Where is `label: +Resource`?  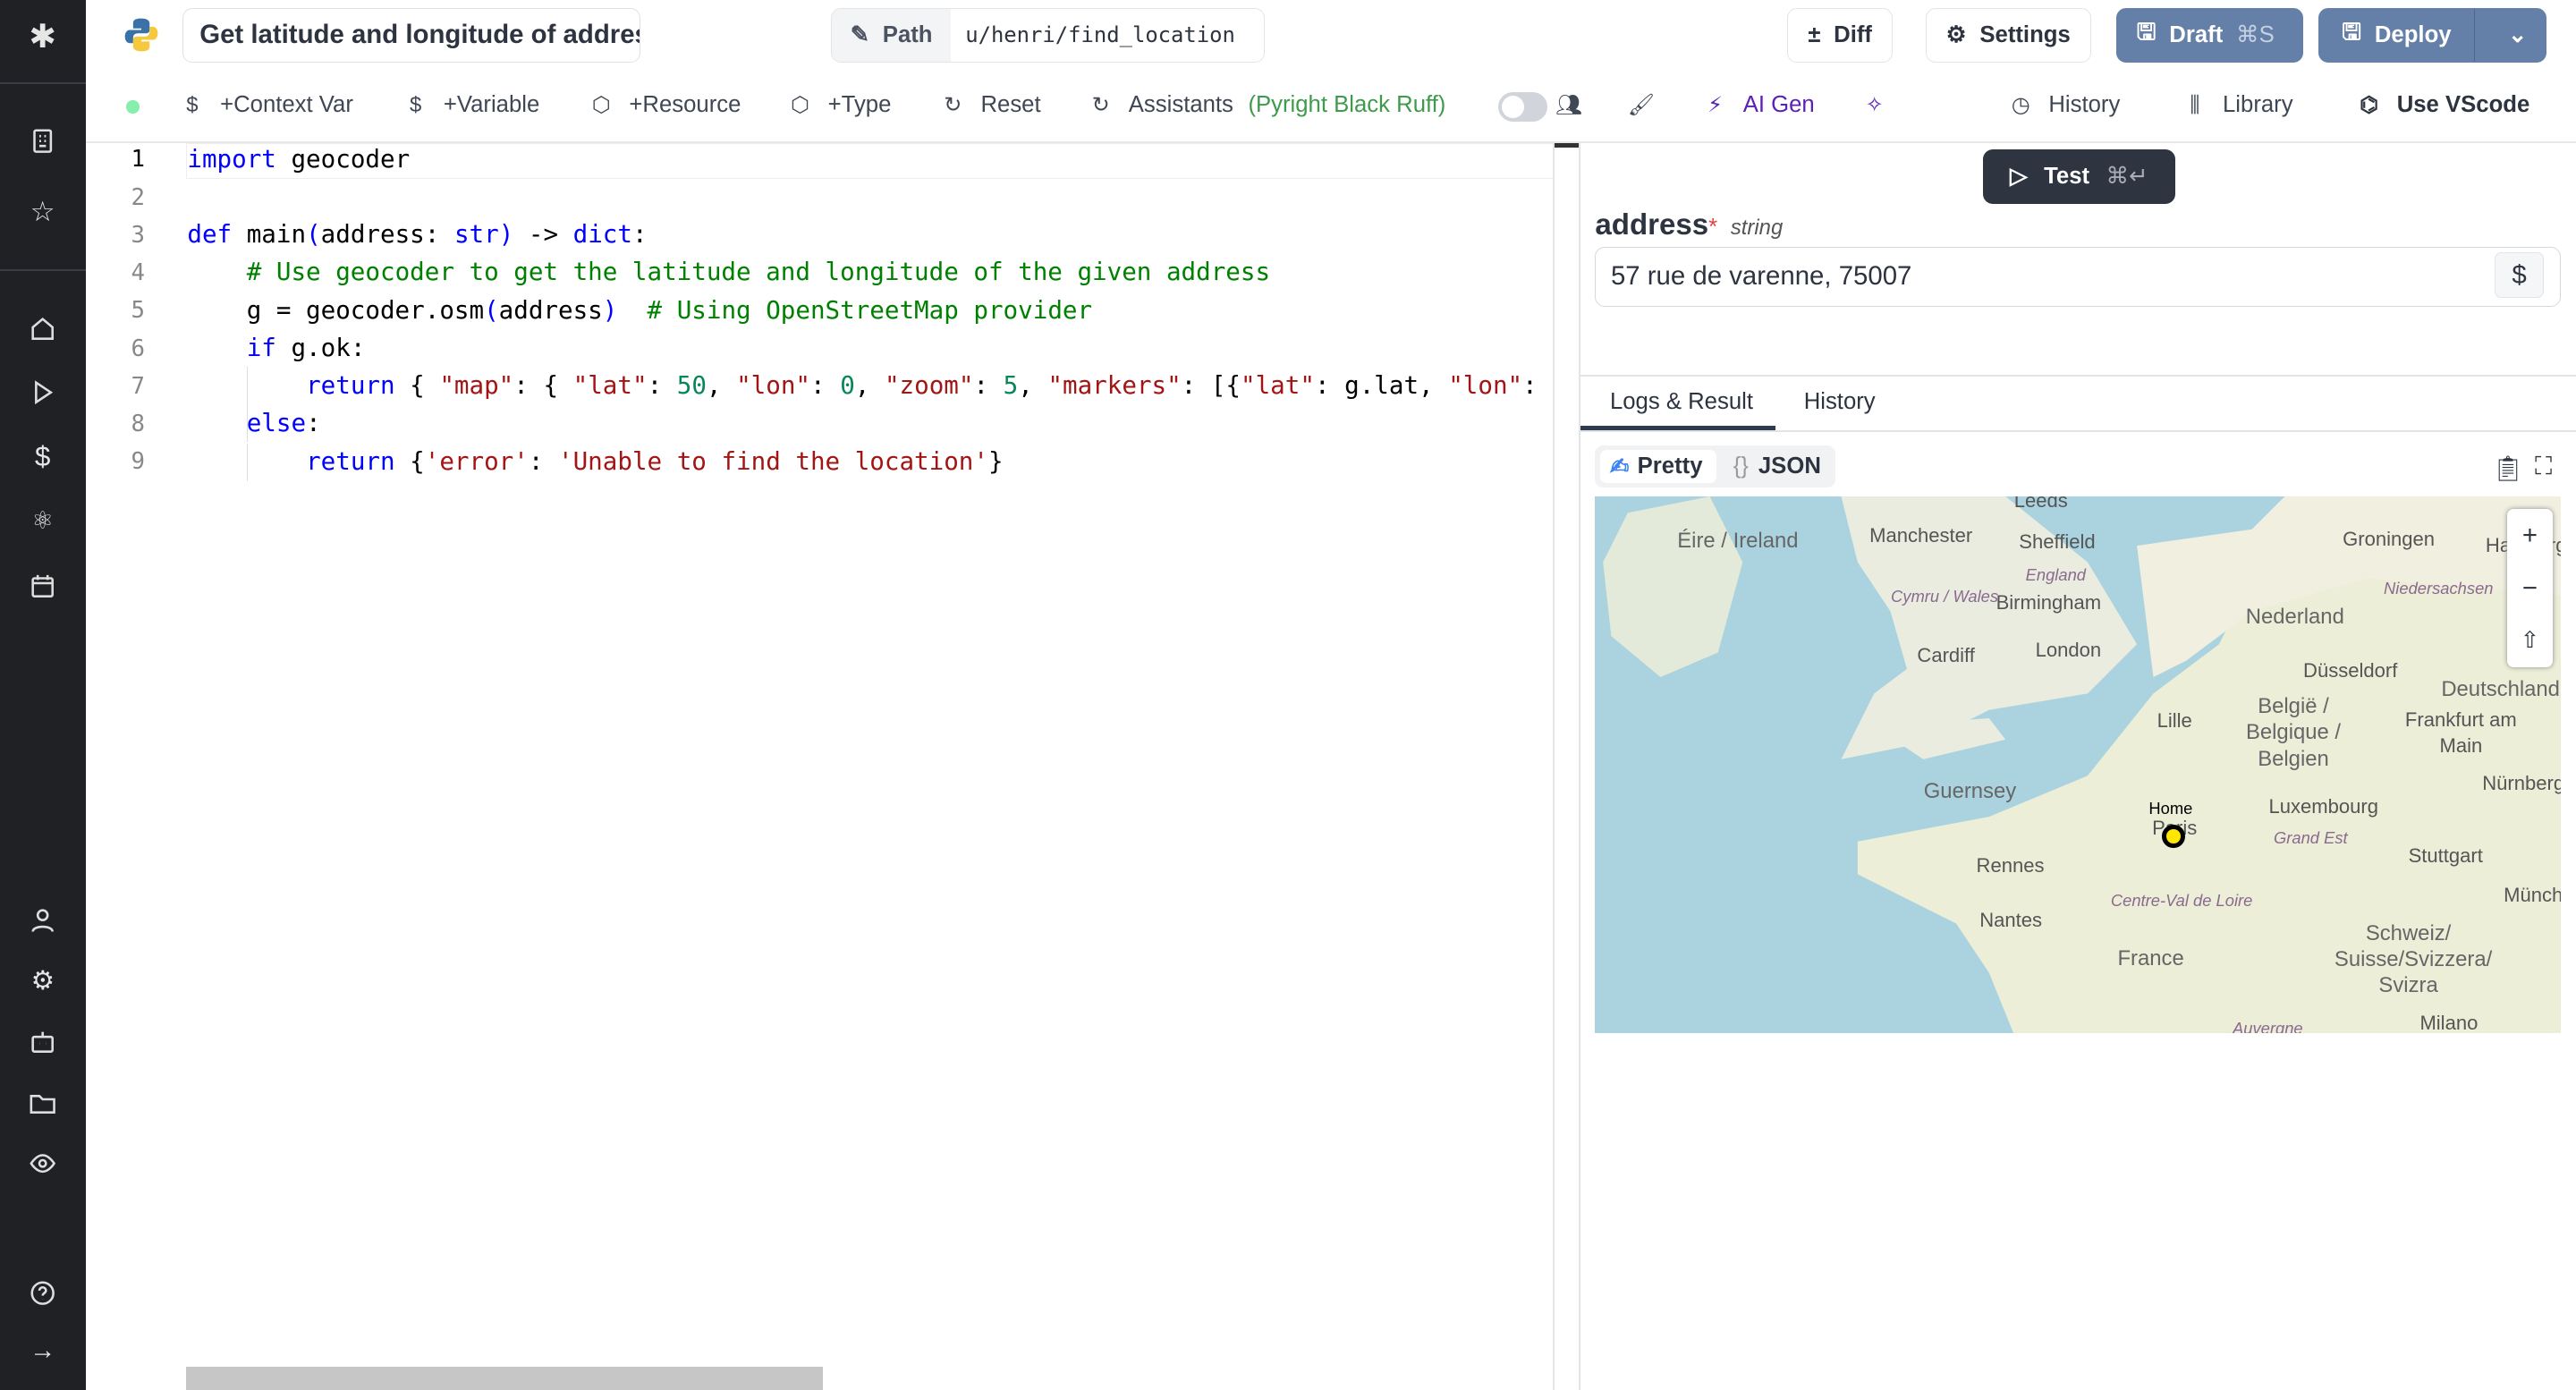
label: +Resource is located at coordinates (685, 105).